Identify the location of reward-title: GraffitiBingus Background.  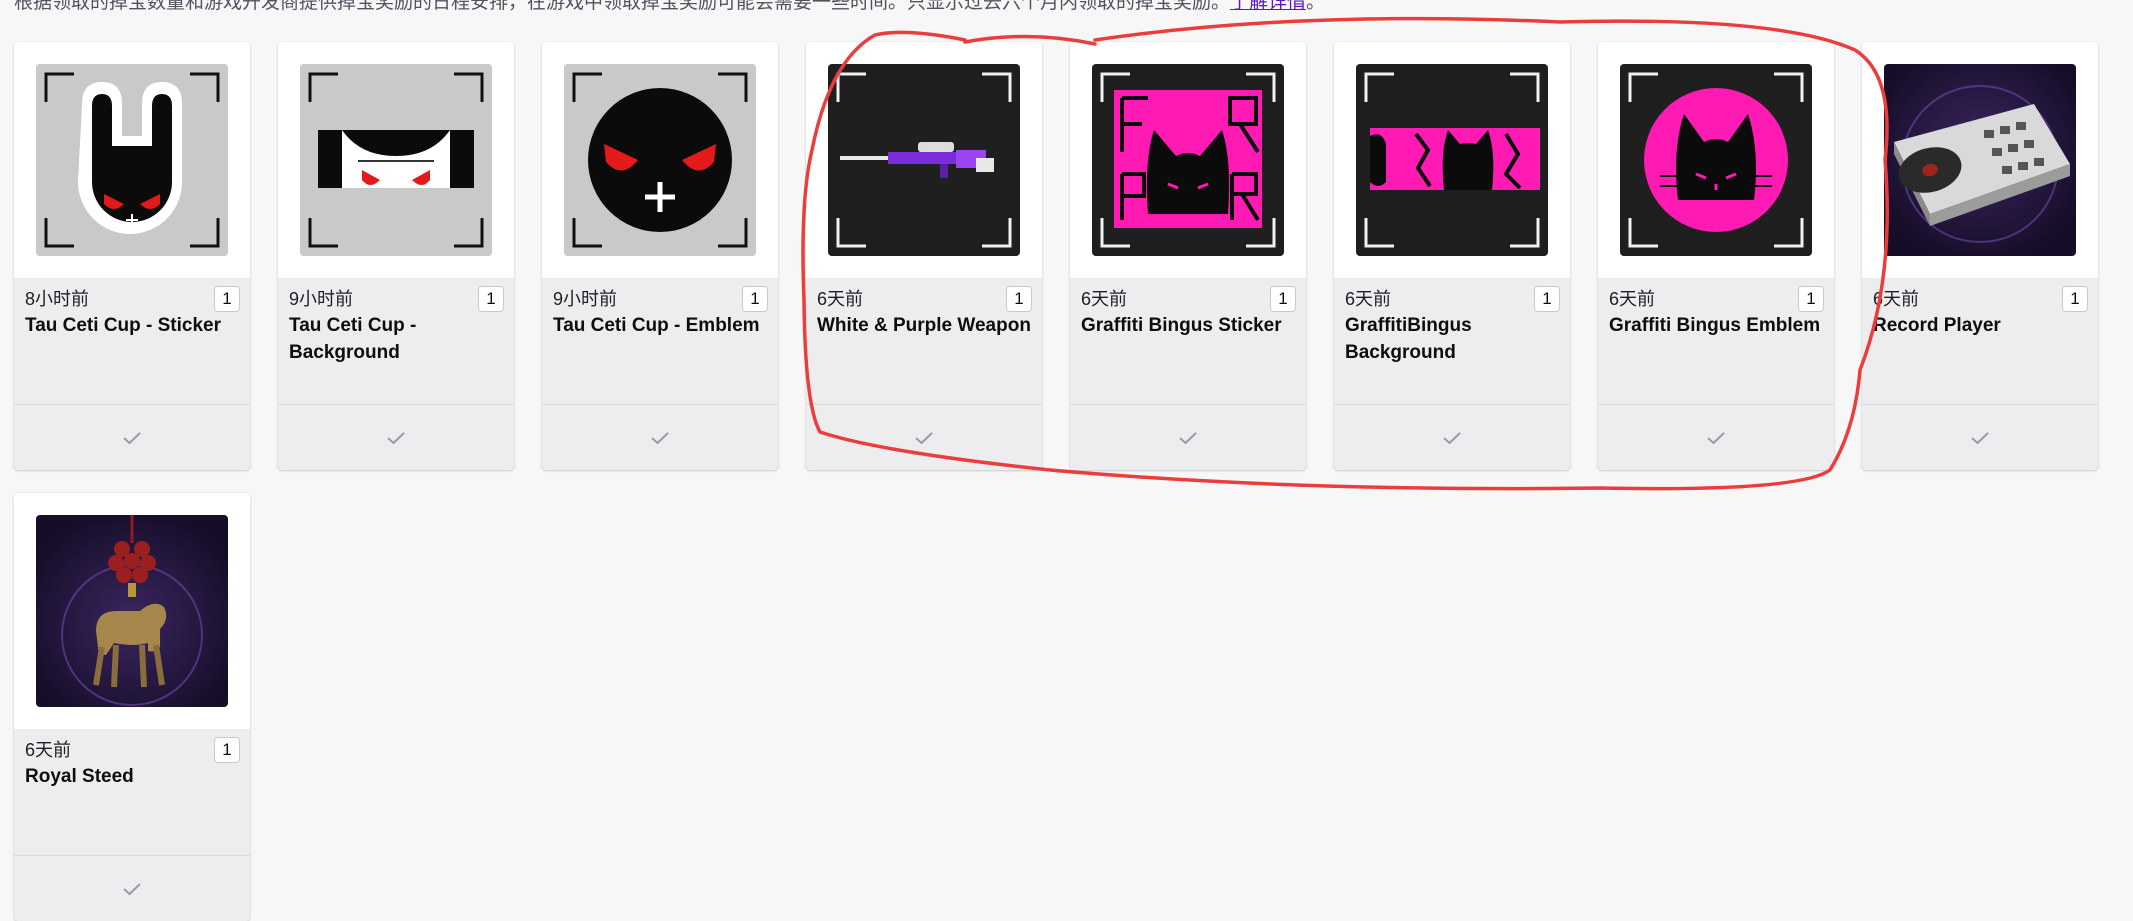
(1408, 339).